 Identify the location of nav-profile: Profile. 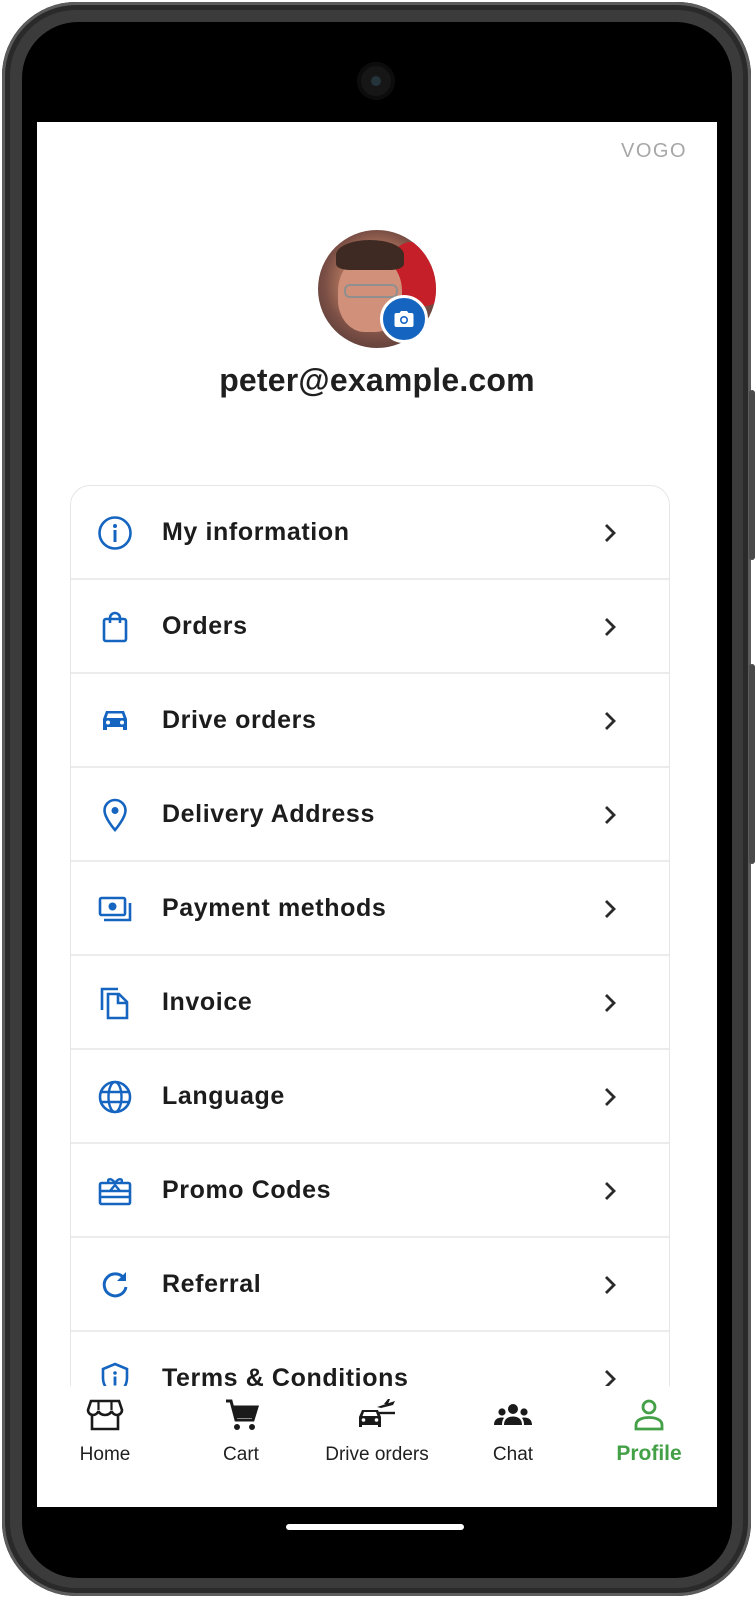
(649, 1433).